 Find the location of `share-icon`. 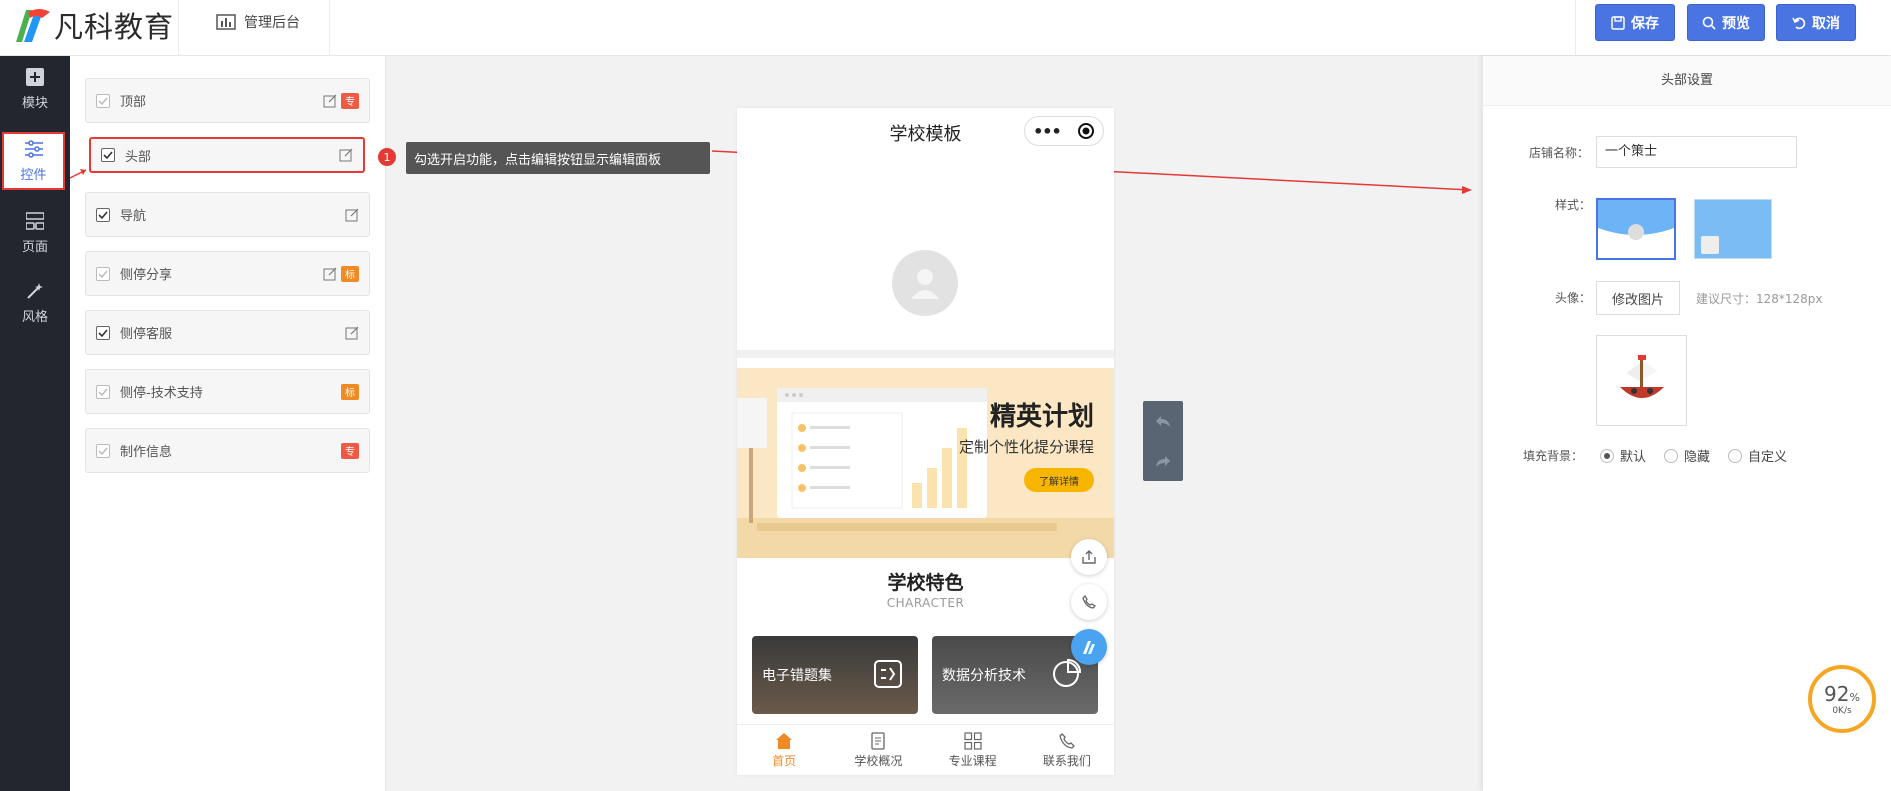

share-icon is located at coordinates (1089, 557).